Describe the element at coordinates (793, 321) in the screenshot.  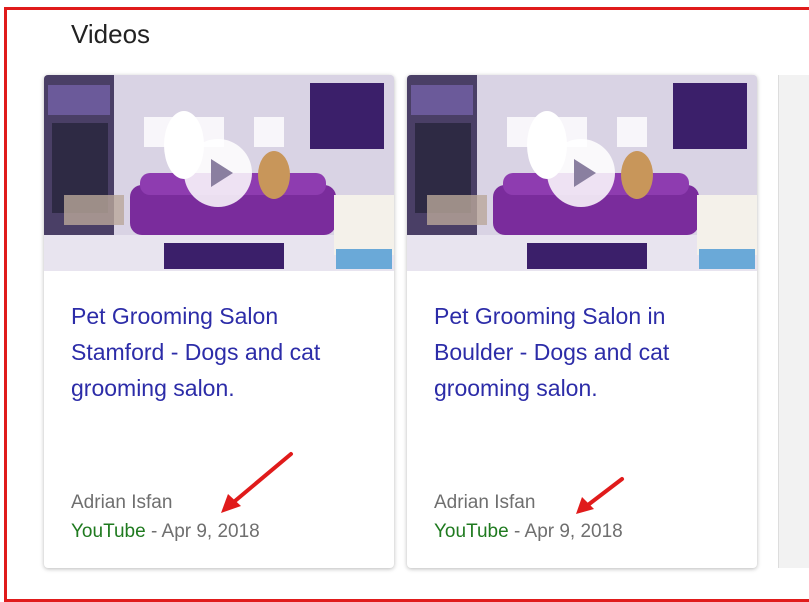
I see `next-card-edge` at that location.